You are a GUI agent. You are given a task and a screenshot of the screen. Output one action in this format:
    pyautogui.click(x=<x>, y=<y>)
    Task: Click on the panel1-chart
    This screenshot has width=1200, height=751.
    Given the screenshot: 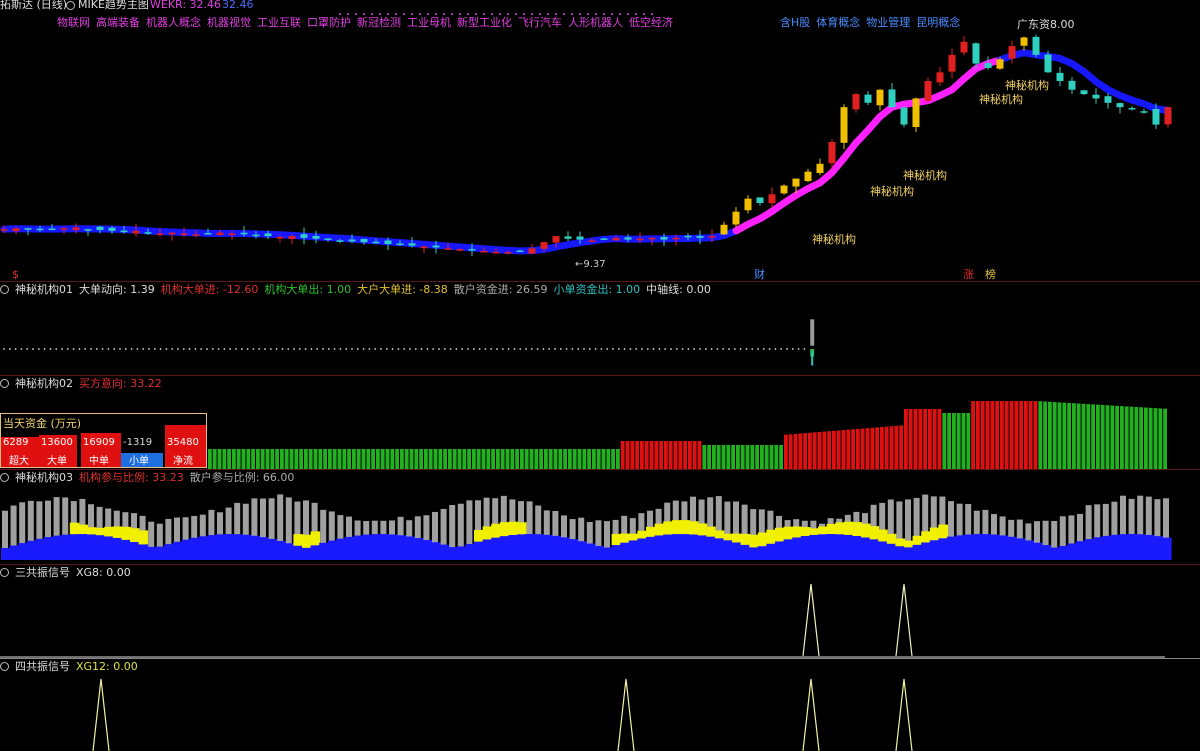 What is the action you would take?
    pyautogui.click(x=600, y=336)
    